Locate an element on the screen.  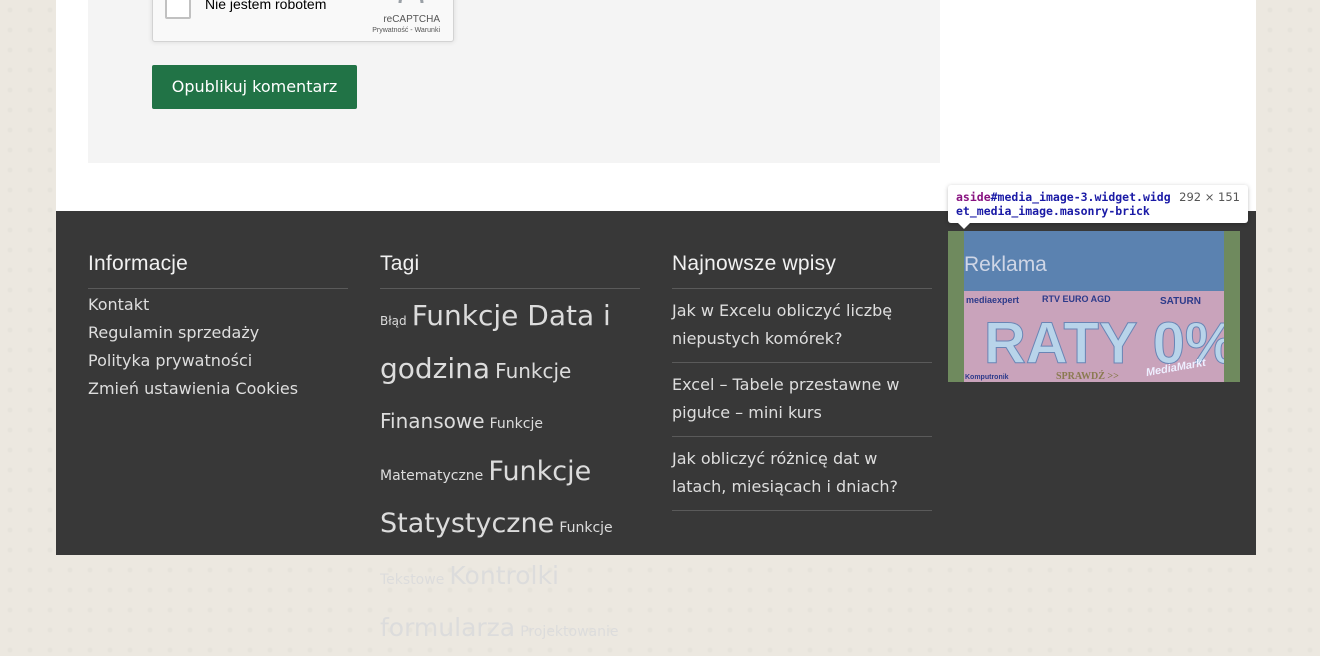
tooltip-dimensions: 292 × 151 is located at coordinates (1209, 197).